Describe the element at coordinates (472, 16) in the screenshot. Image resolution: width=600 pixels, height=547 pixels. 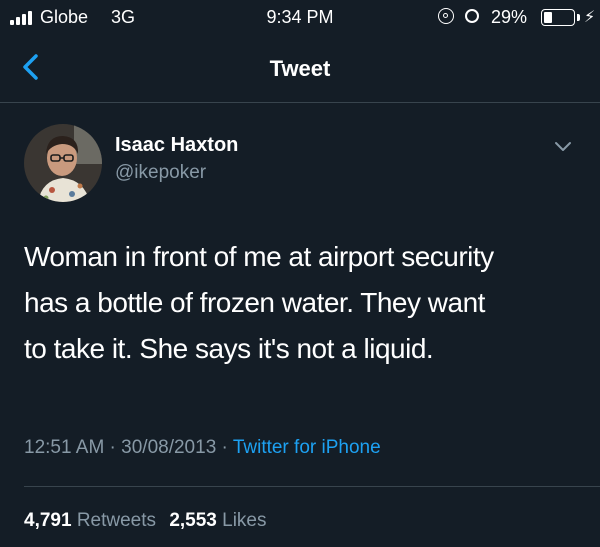
I see `alarm-icon` at that location.